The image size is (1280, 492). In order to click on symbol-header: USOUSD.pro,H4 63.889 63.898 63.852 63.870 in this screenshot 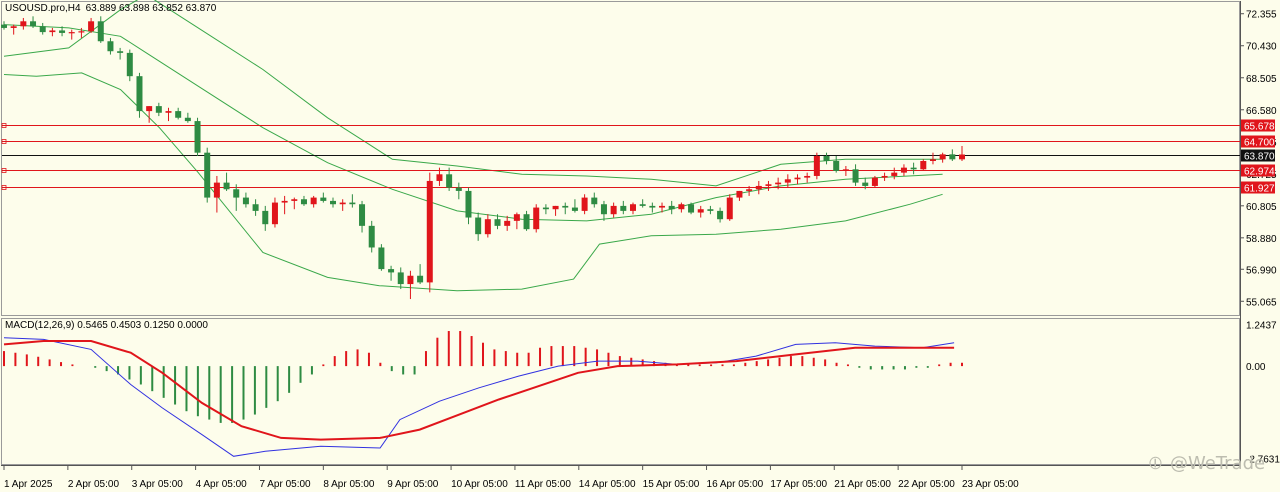, I will do `click(111, 8)`.